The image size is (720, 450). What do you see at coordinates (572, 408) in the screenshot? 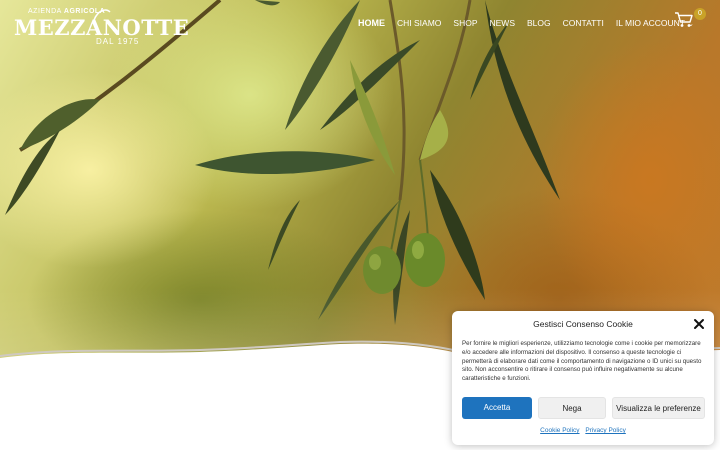
I see `deny-button: Nega` at bounding box center [572, 408].